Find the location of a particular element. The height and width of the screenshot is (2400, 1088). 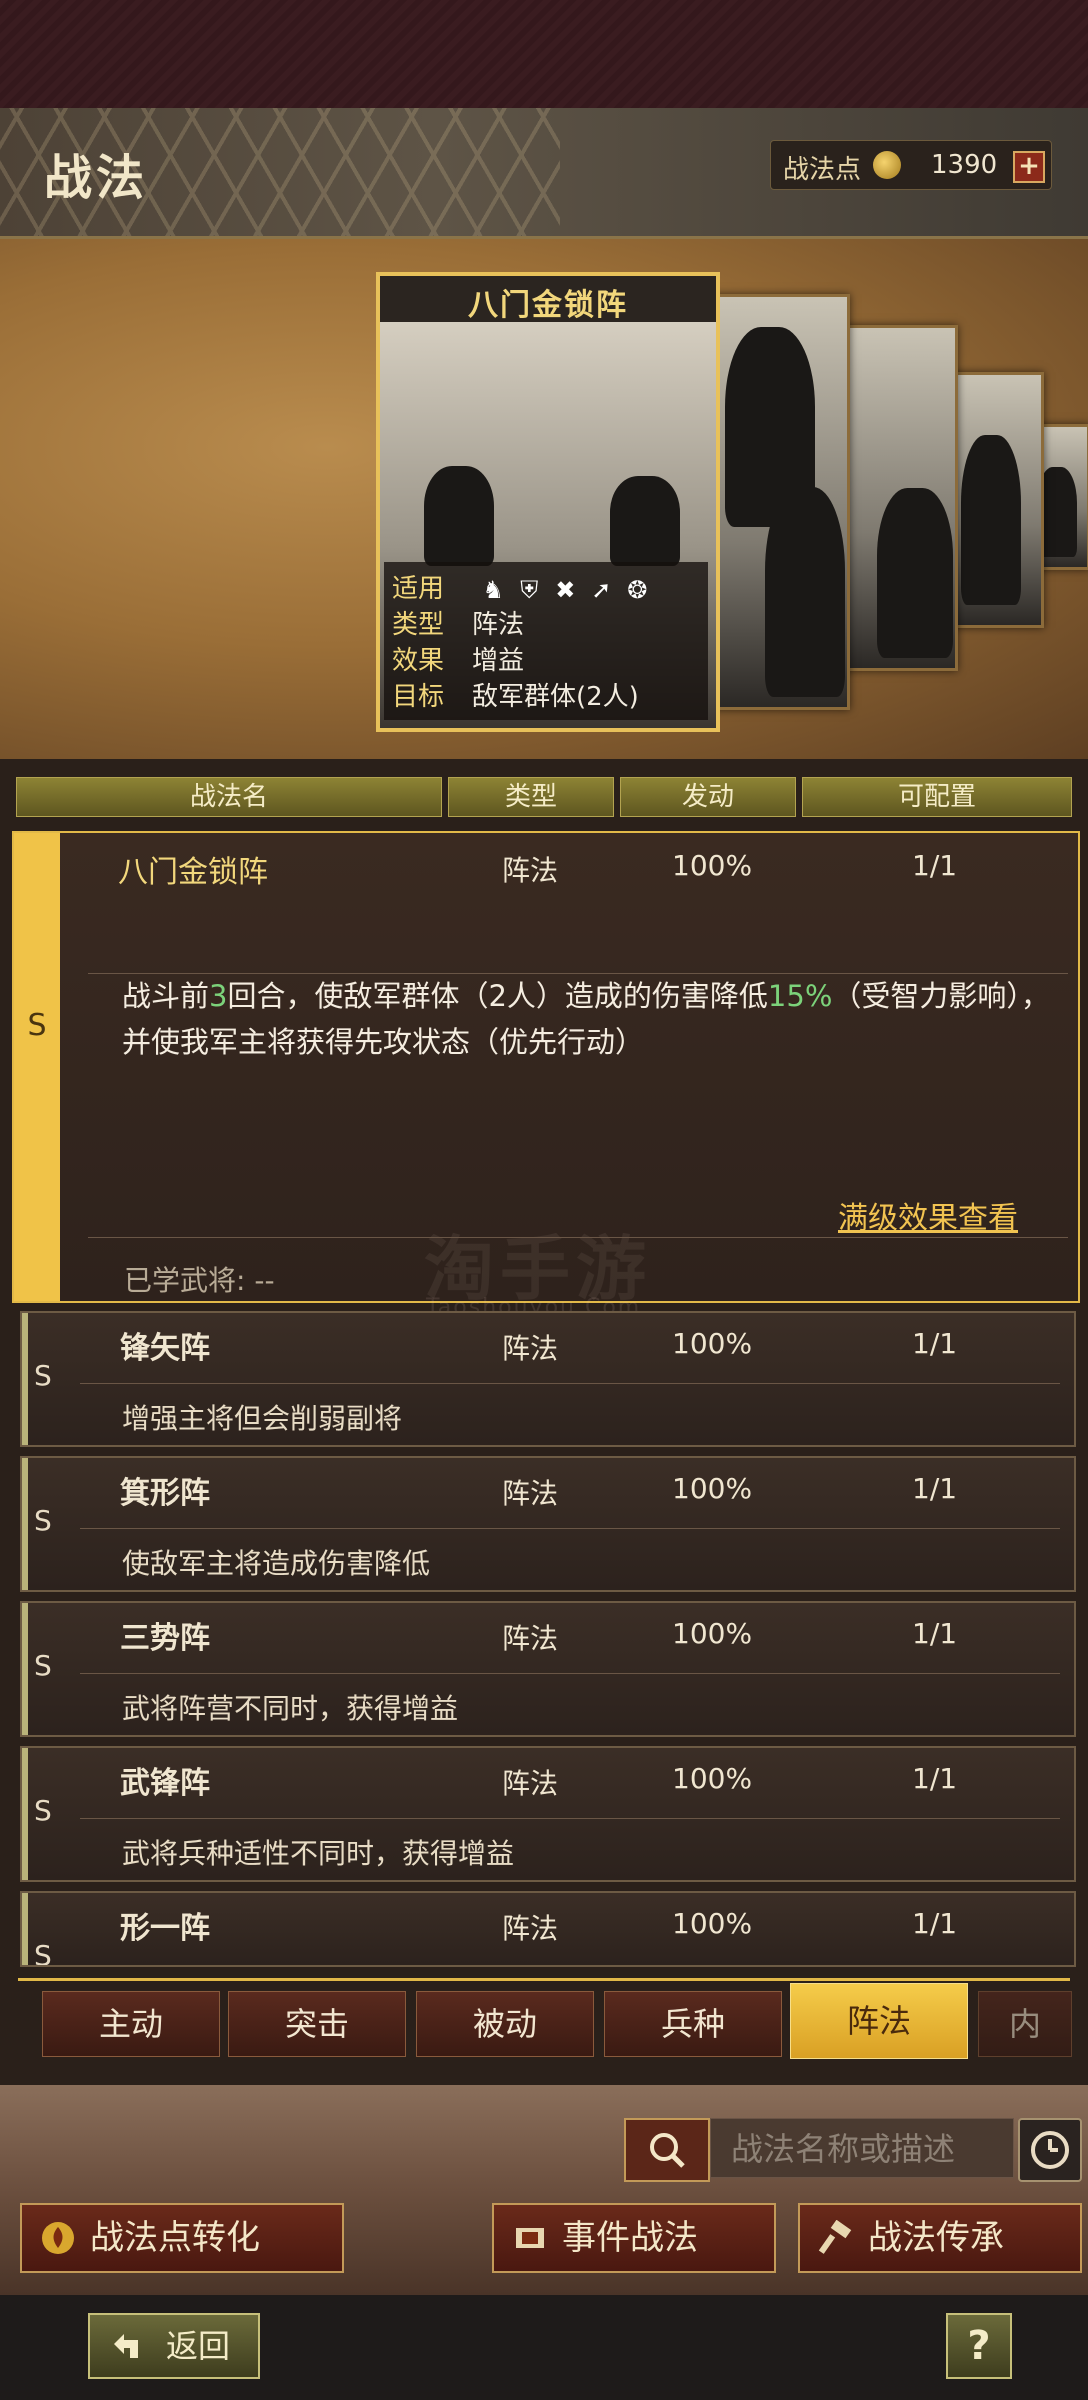

column-header-type: 类型 is located at coordinates (531, 797).